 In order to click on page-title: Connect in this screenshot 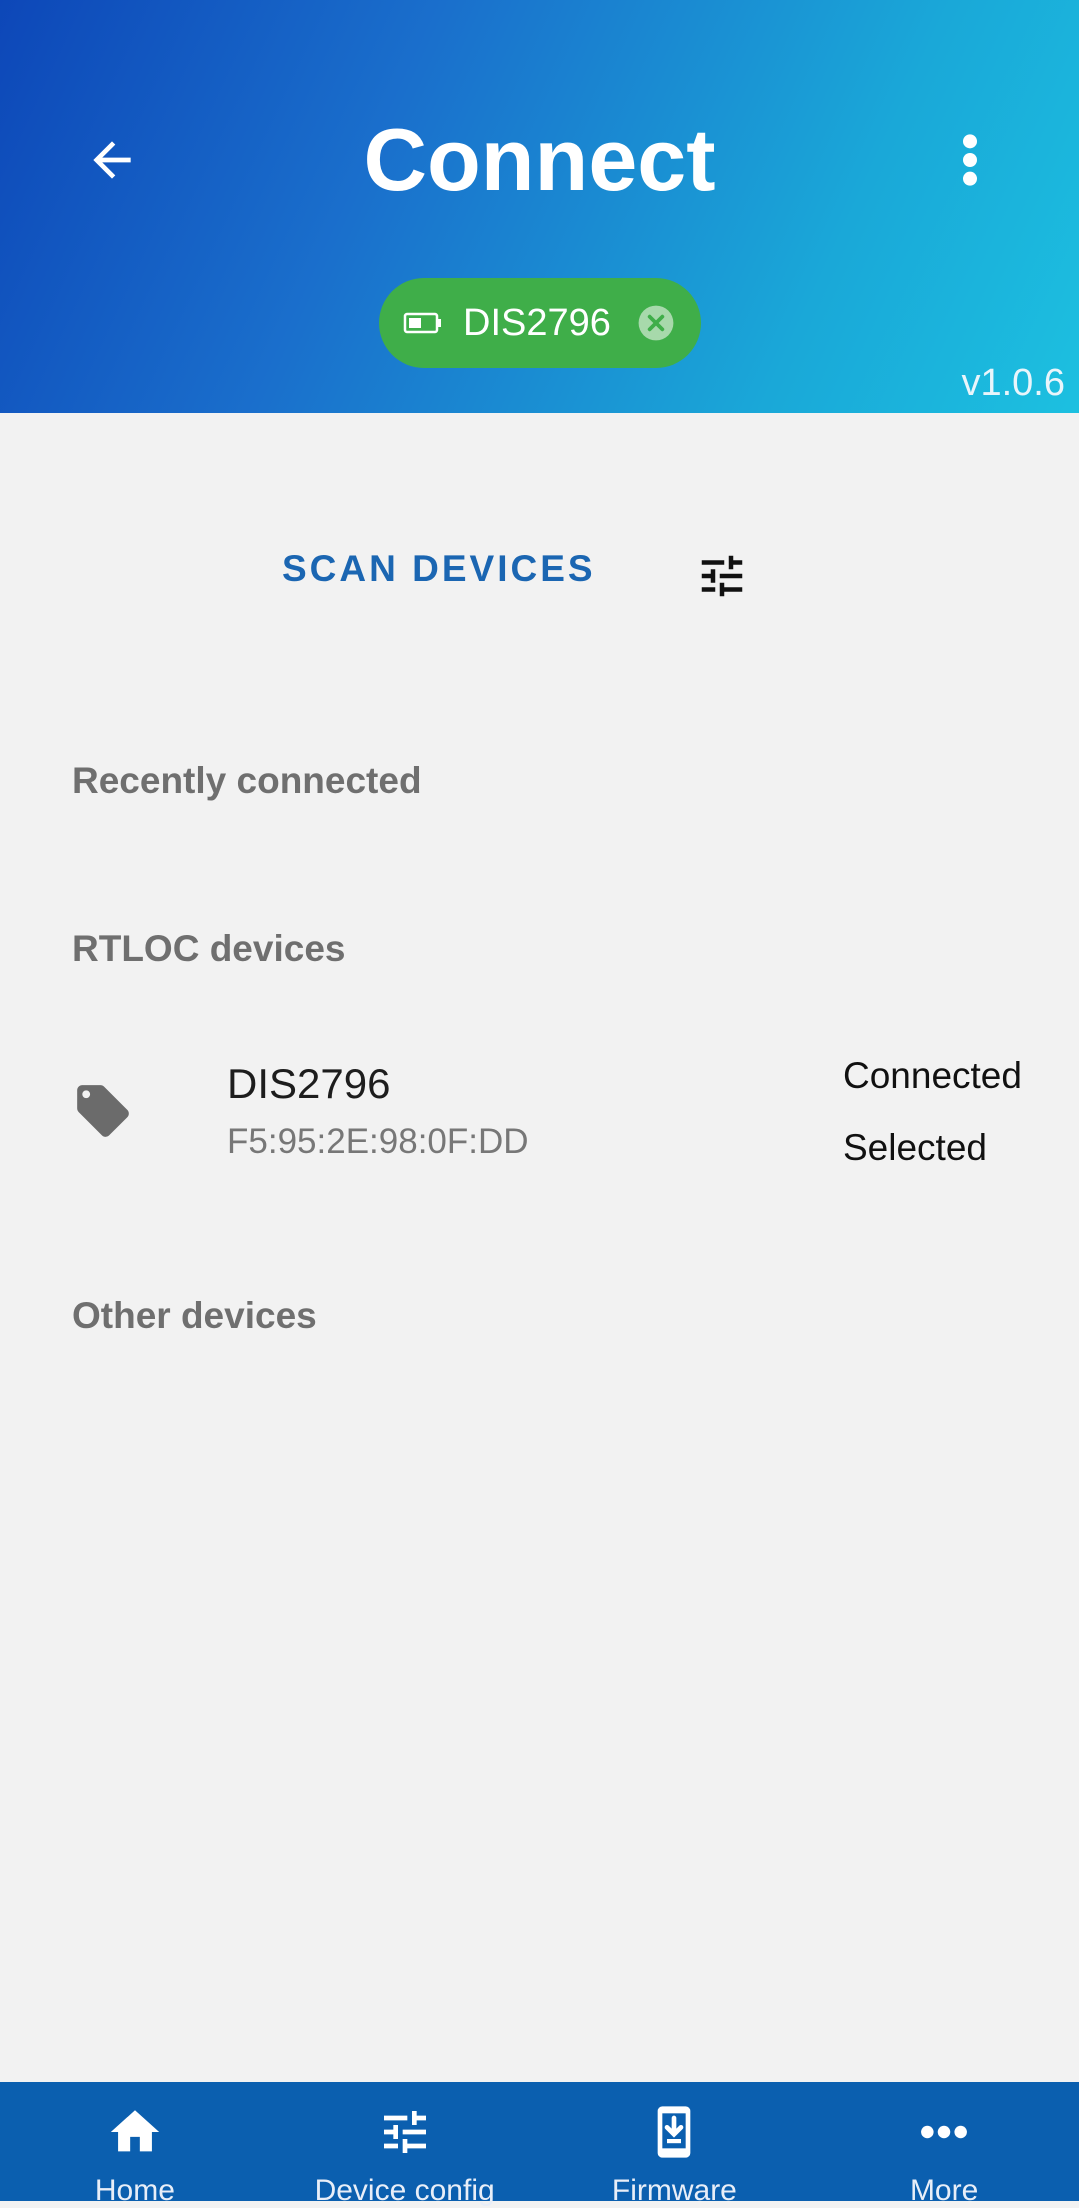, I will do `click(539, 159)`.